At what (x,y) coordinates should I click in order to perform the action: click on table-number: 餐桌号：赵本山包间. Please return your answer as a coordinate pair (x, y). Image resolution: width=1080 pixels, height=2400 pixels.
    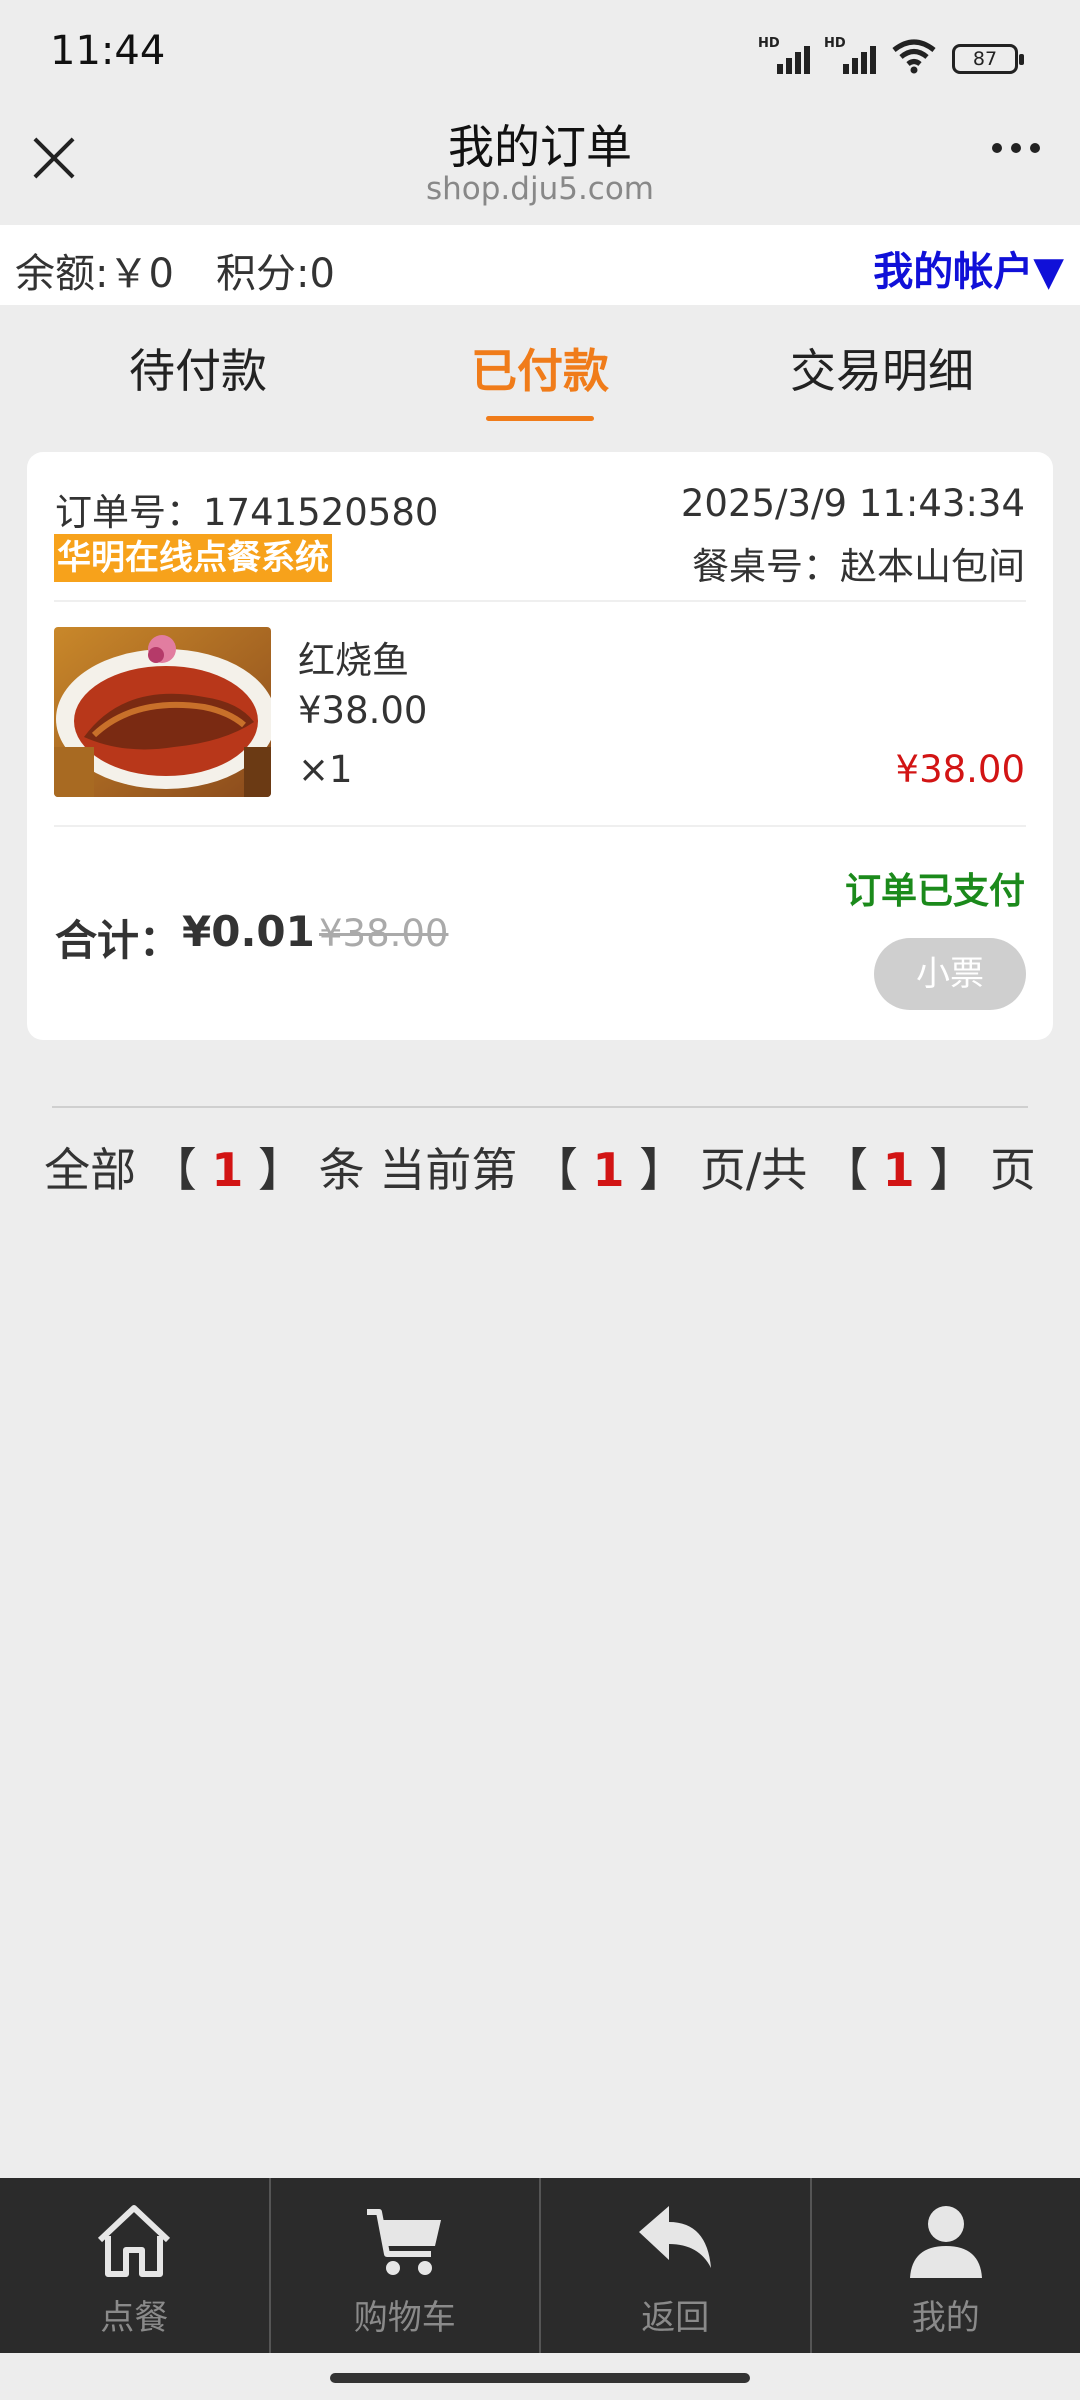
    Looking at the image, I should click on (858, 566).